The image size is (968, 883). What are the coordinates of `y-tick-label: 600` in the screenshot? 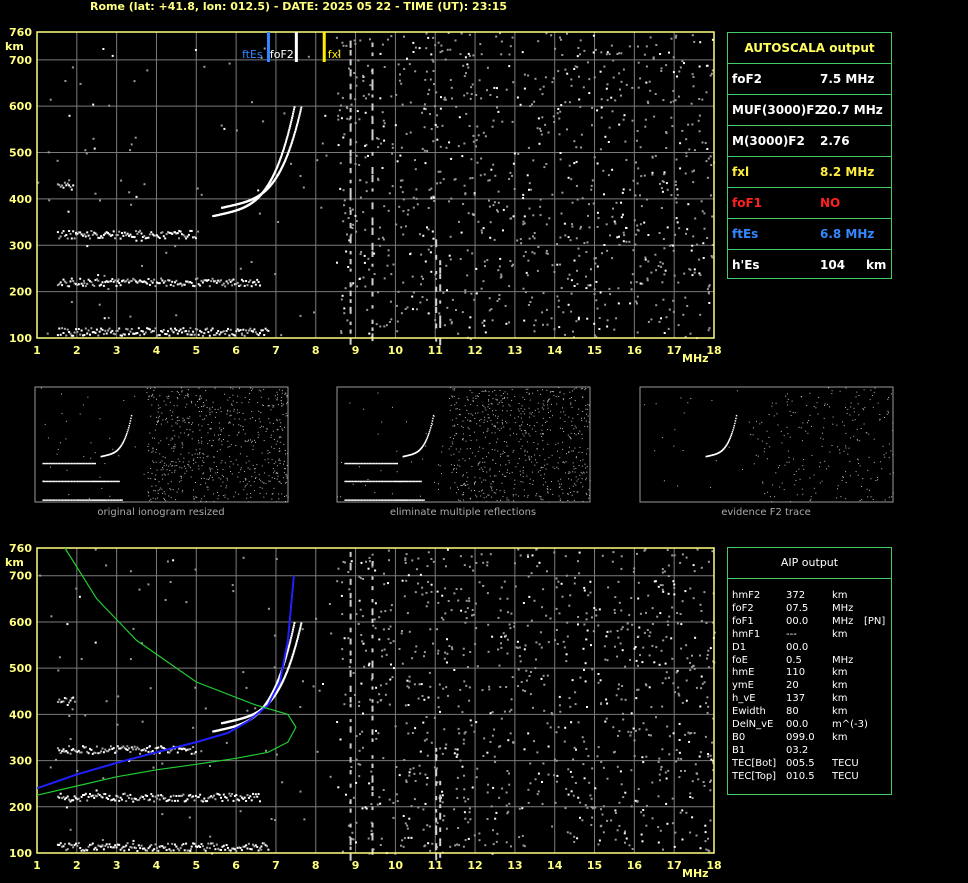 It's located at (20, 622).